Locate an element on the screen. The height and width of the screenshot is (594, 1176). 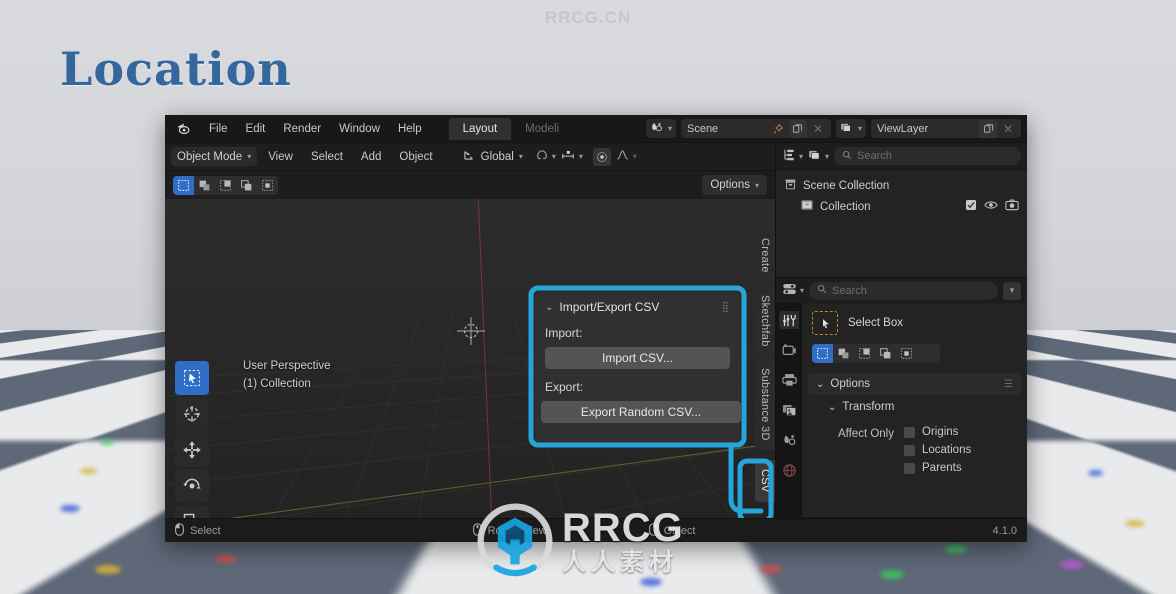
tool-select-box is located at coordinates (192, 378).